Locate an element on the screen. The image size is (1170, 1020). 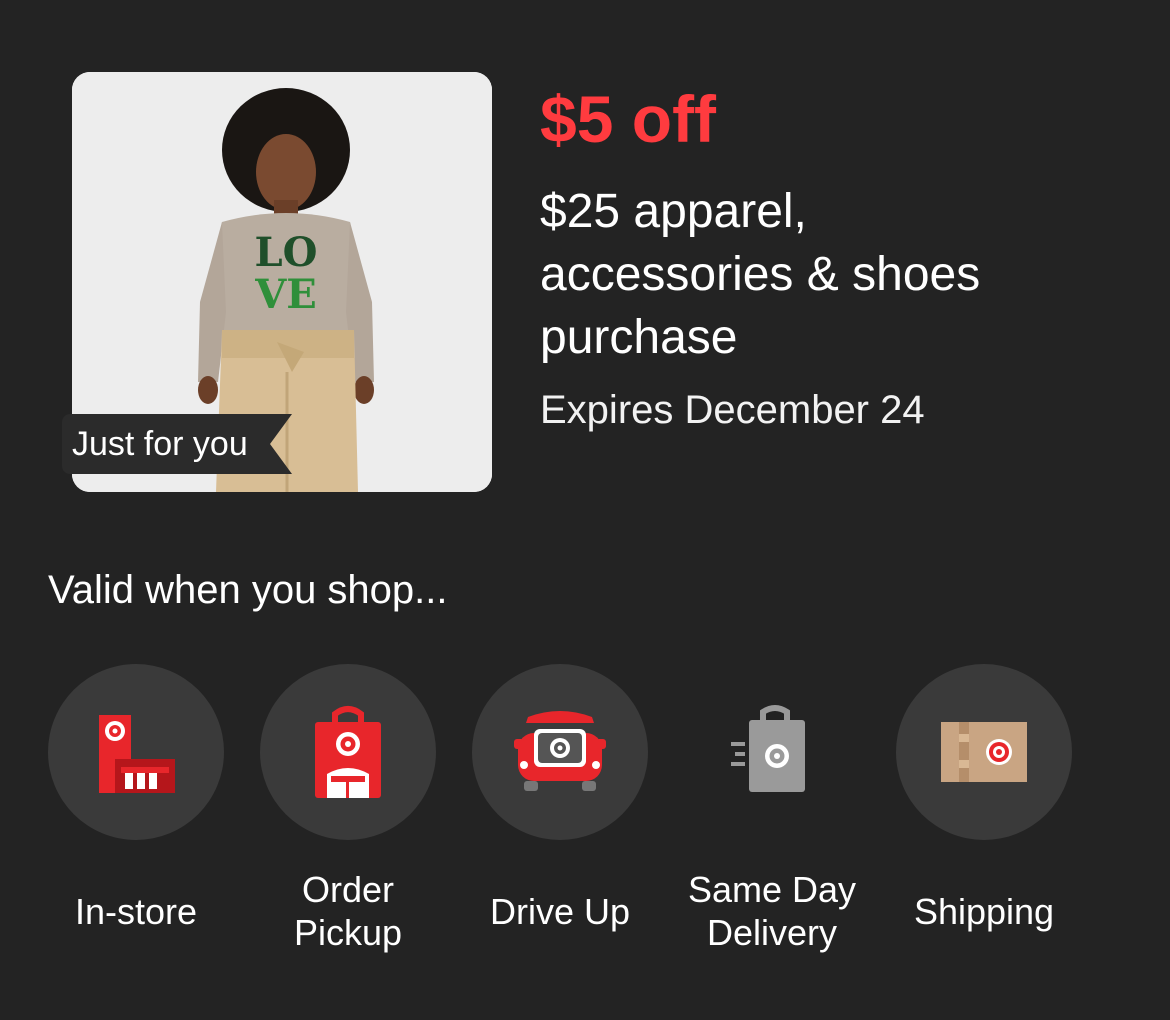
method-label: Shipping is located at coordinates (984, 911).